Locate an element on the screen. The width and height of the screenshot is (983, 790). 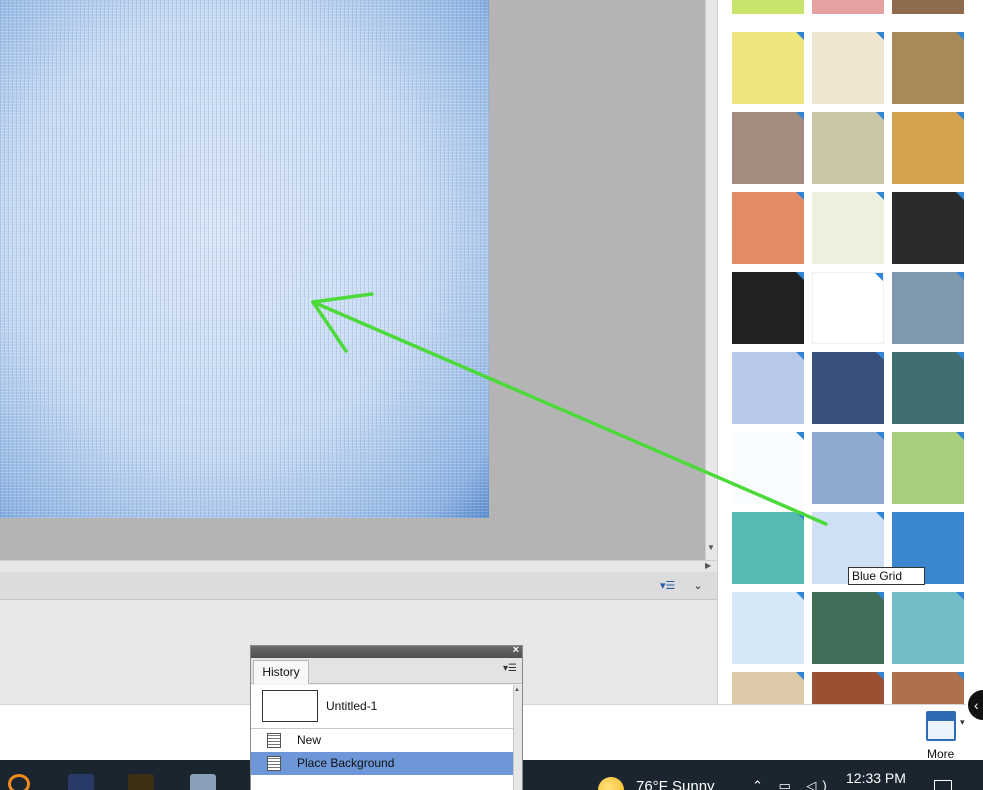
snapshot-thumbnail is located at coordinates (290, 706).